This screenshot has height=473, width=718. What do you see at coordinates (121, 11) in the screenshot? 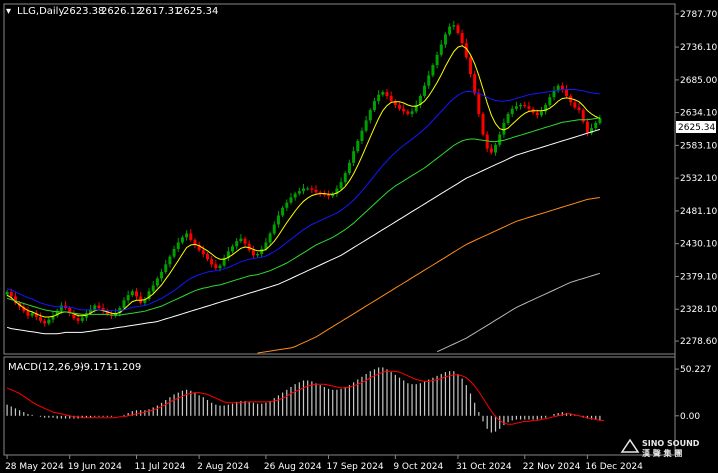
I see `ohlc-high: 2626.12` at bounding box center [121, 11].